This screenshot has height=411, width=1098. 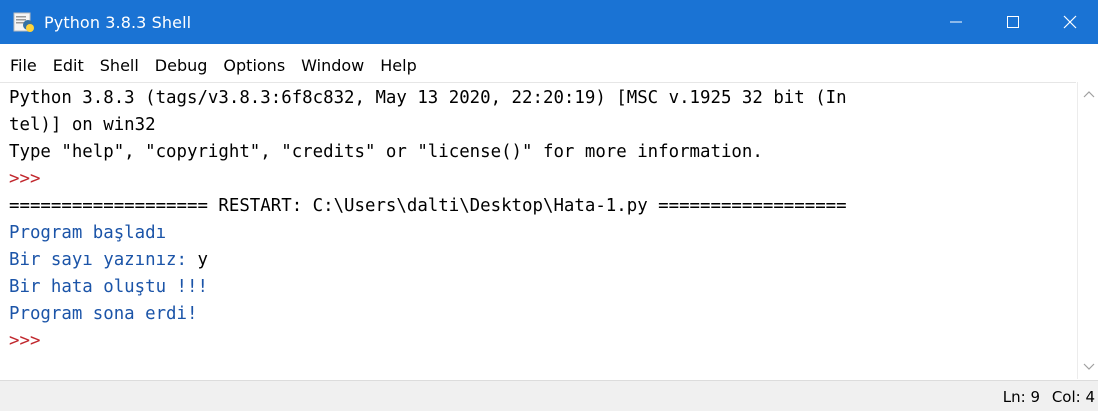 I want to click on vertical-scrollbar, so click(x=1087, y=230).